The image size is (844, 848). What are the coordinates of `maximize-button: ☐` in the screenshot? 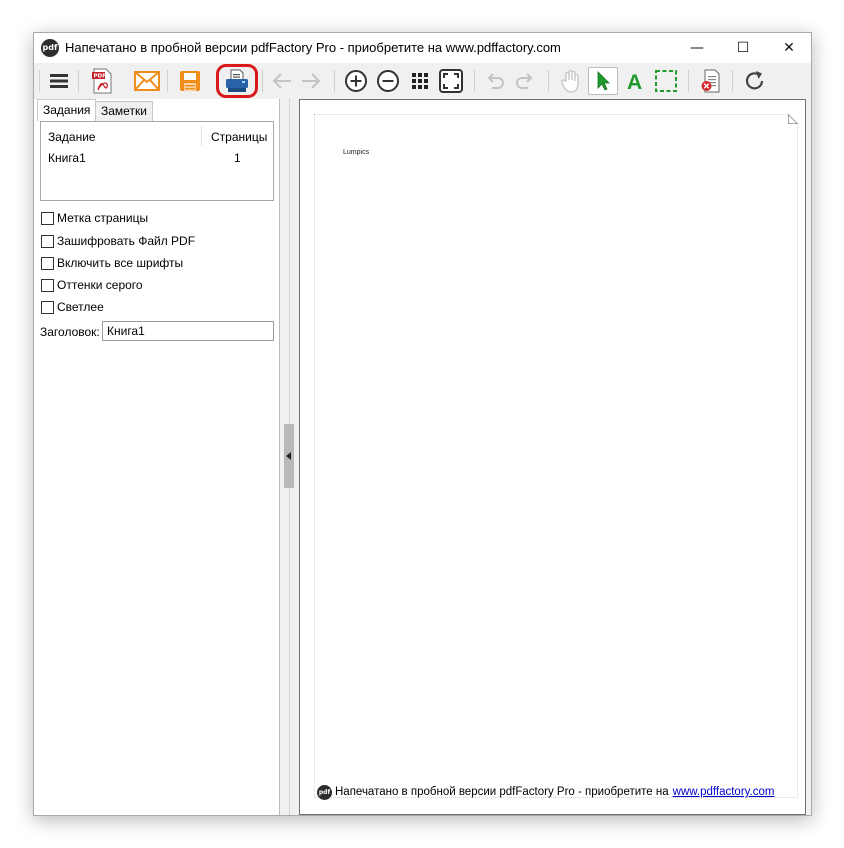 It's located at (743, 48).